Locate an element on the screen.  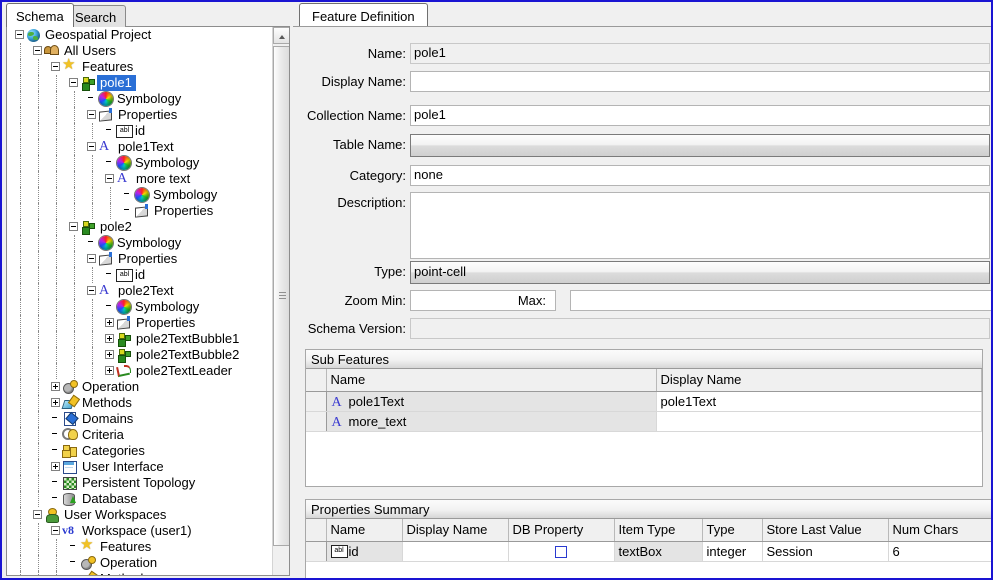
field-collection-name: pole1 is located at coordinates (700, 115).